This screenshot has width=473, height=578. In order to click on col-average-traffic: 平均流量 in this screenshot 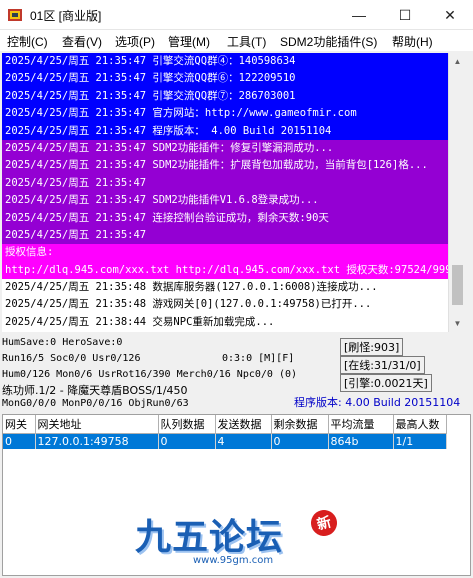, I will do `click(361, 424)`.